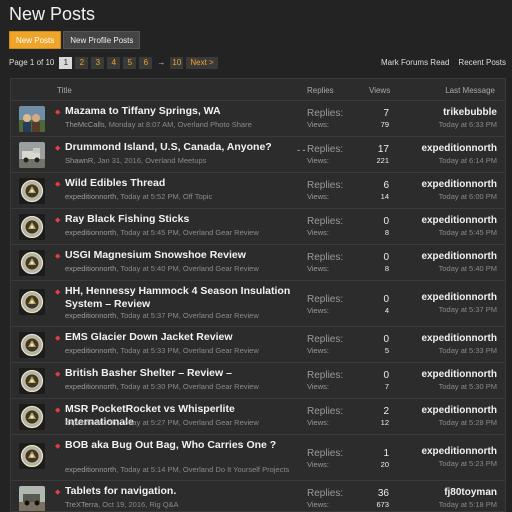 Image resolution: width=512 pixels, height=512 pixels. What do you see at coordinates (197, 196) in the screenshot?
I see `thread-forum-link: Off Topic` at bounding box center [197, 196].